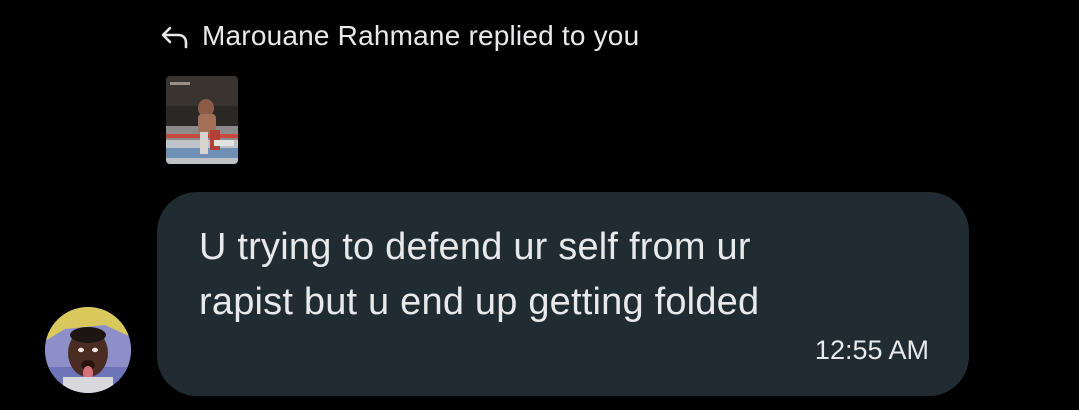  I want to click on message-timestamp: 12:55 AM, so click(871, 350).